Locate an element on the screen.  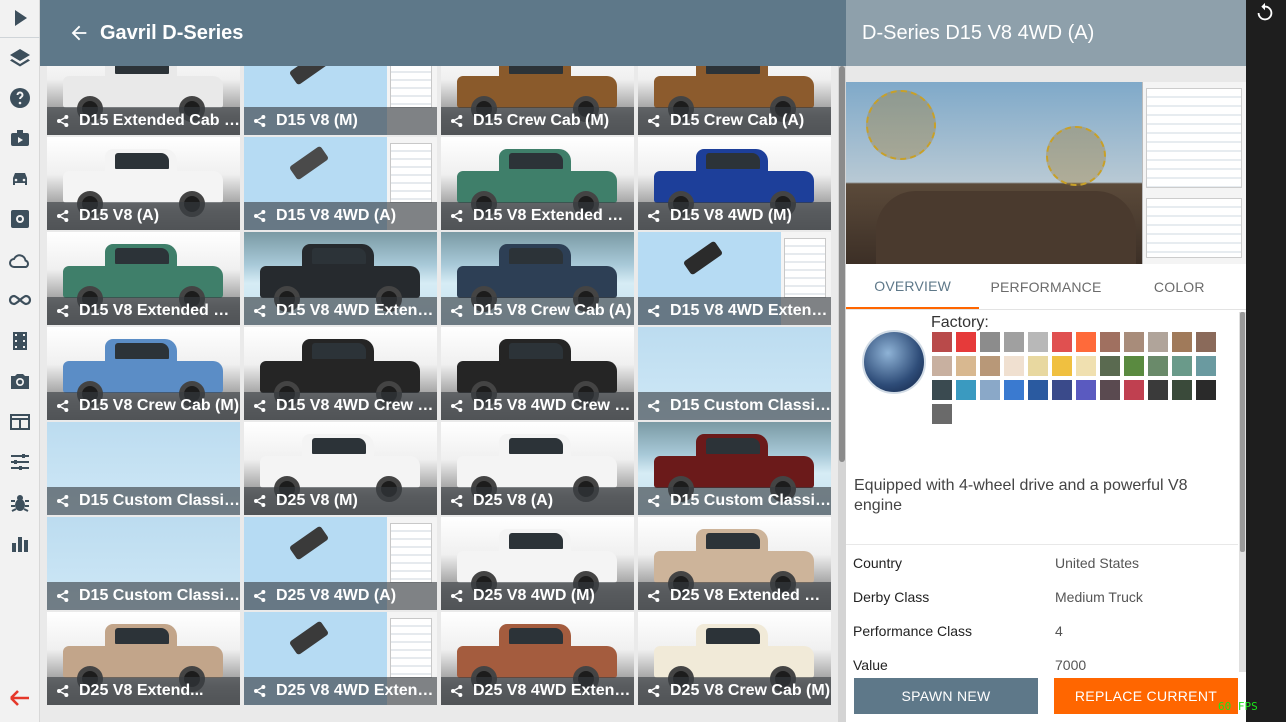
vehicle-tile: D15 V8 Crew Cab (M) is located at coordinates (143, 373).